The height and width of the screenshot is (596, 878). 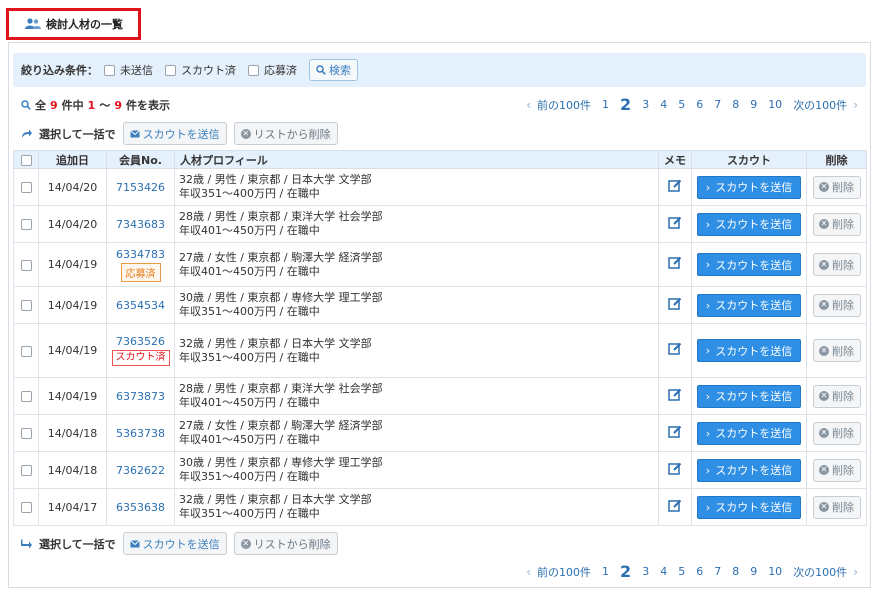 What do you see at coordinates (292, 134) in the screenshot?
I see `bulk-remove-label: リストから削除` at bounding box center [292, 134].